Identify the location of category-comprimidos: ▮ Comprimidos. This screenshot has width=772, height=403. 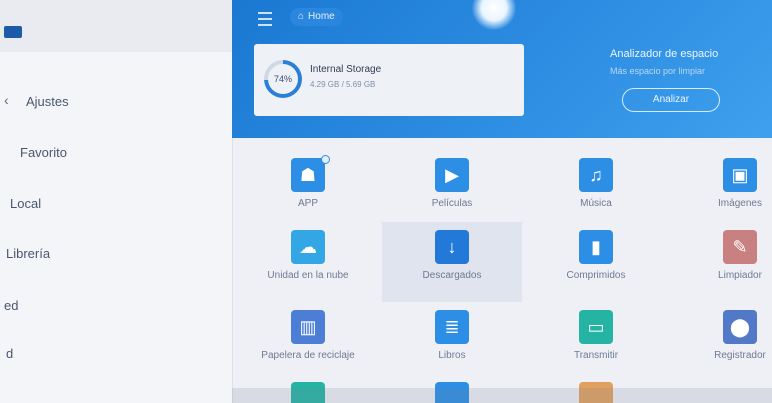
(596, 262).